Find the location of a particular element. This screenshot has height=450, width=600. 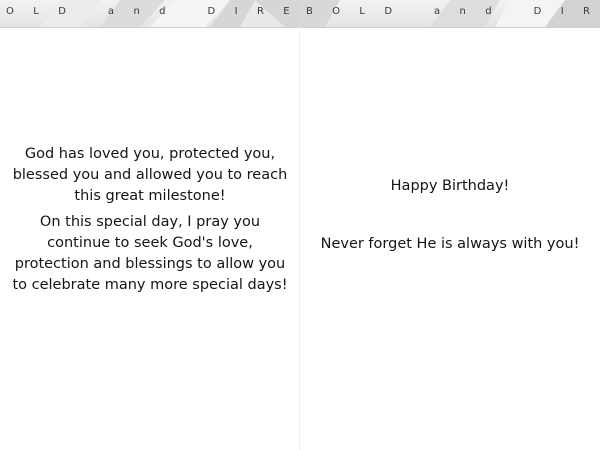

header-banner-right: BOLD and DIREC is located at coordinates (450, 14).